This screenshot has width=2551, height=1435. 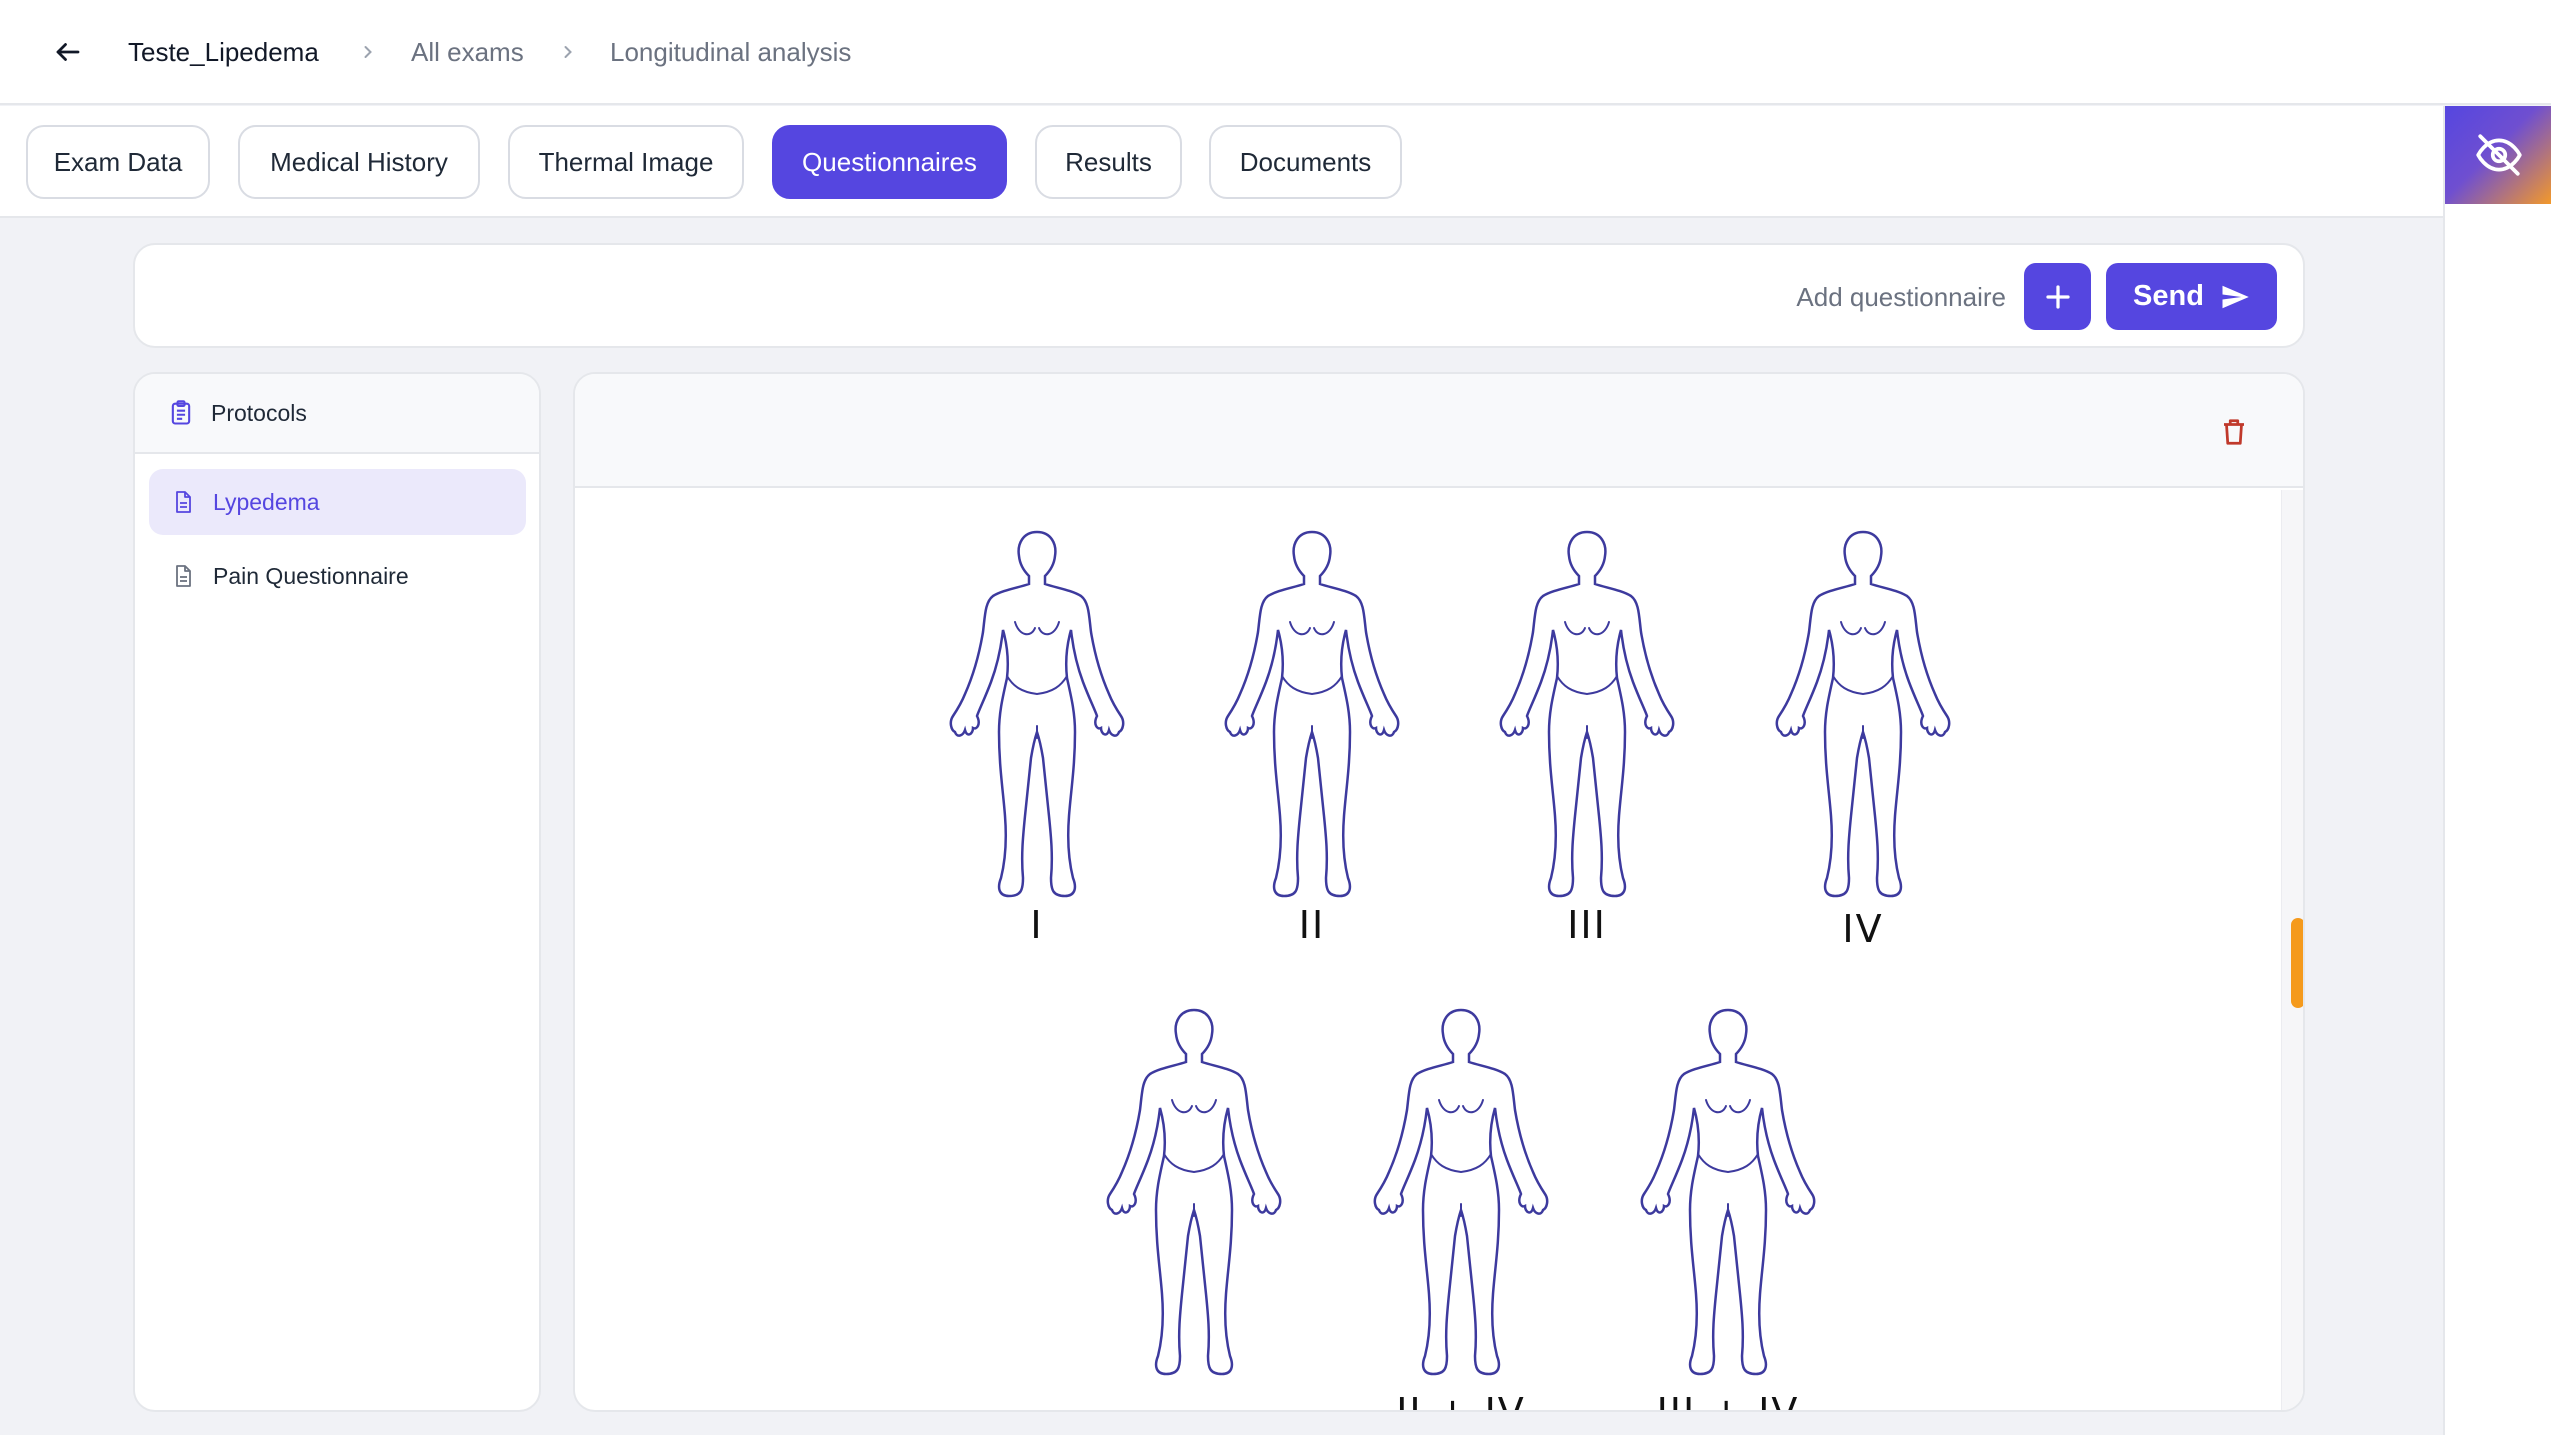 I want to click on toggle-visibility-button, so click(x=2498, y=155).